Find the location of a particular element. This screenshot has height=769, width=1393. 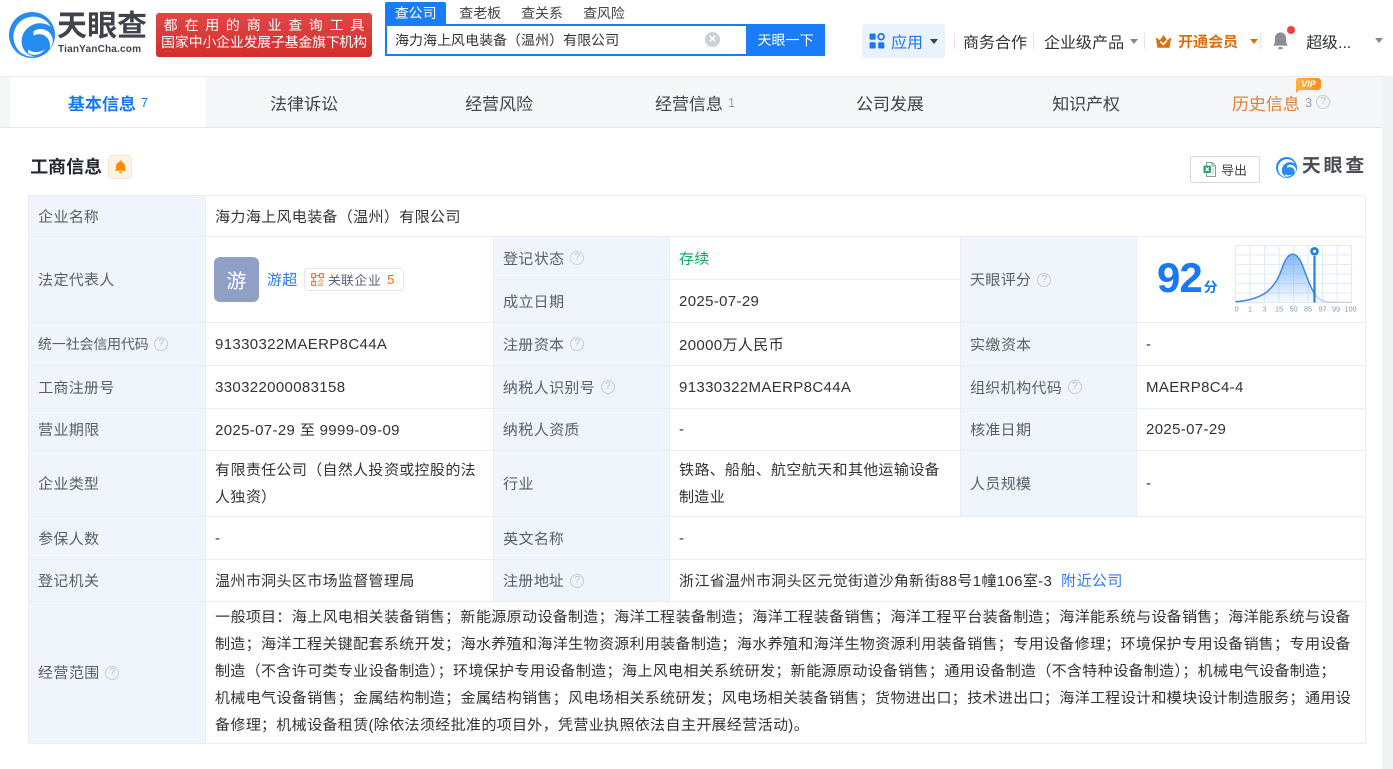

svg-text: 99 is located at coordinates (1336, 309).